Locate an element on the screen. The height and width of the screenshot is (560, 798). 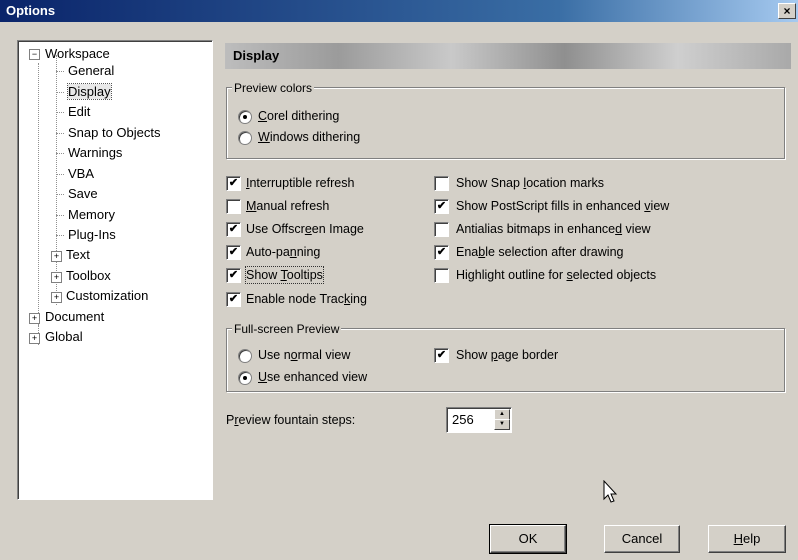
preview-colors-label: Preview colors is located at coordinates (273, 88).